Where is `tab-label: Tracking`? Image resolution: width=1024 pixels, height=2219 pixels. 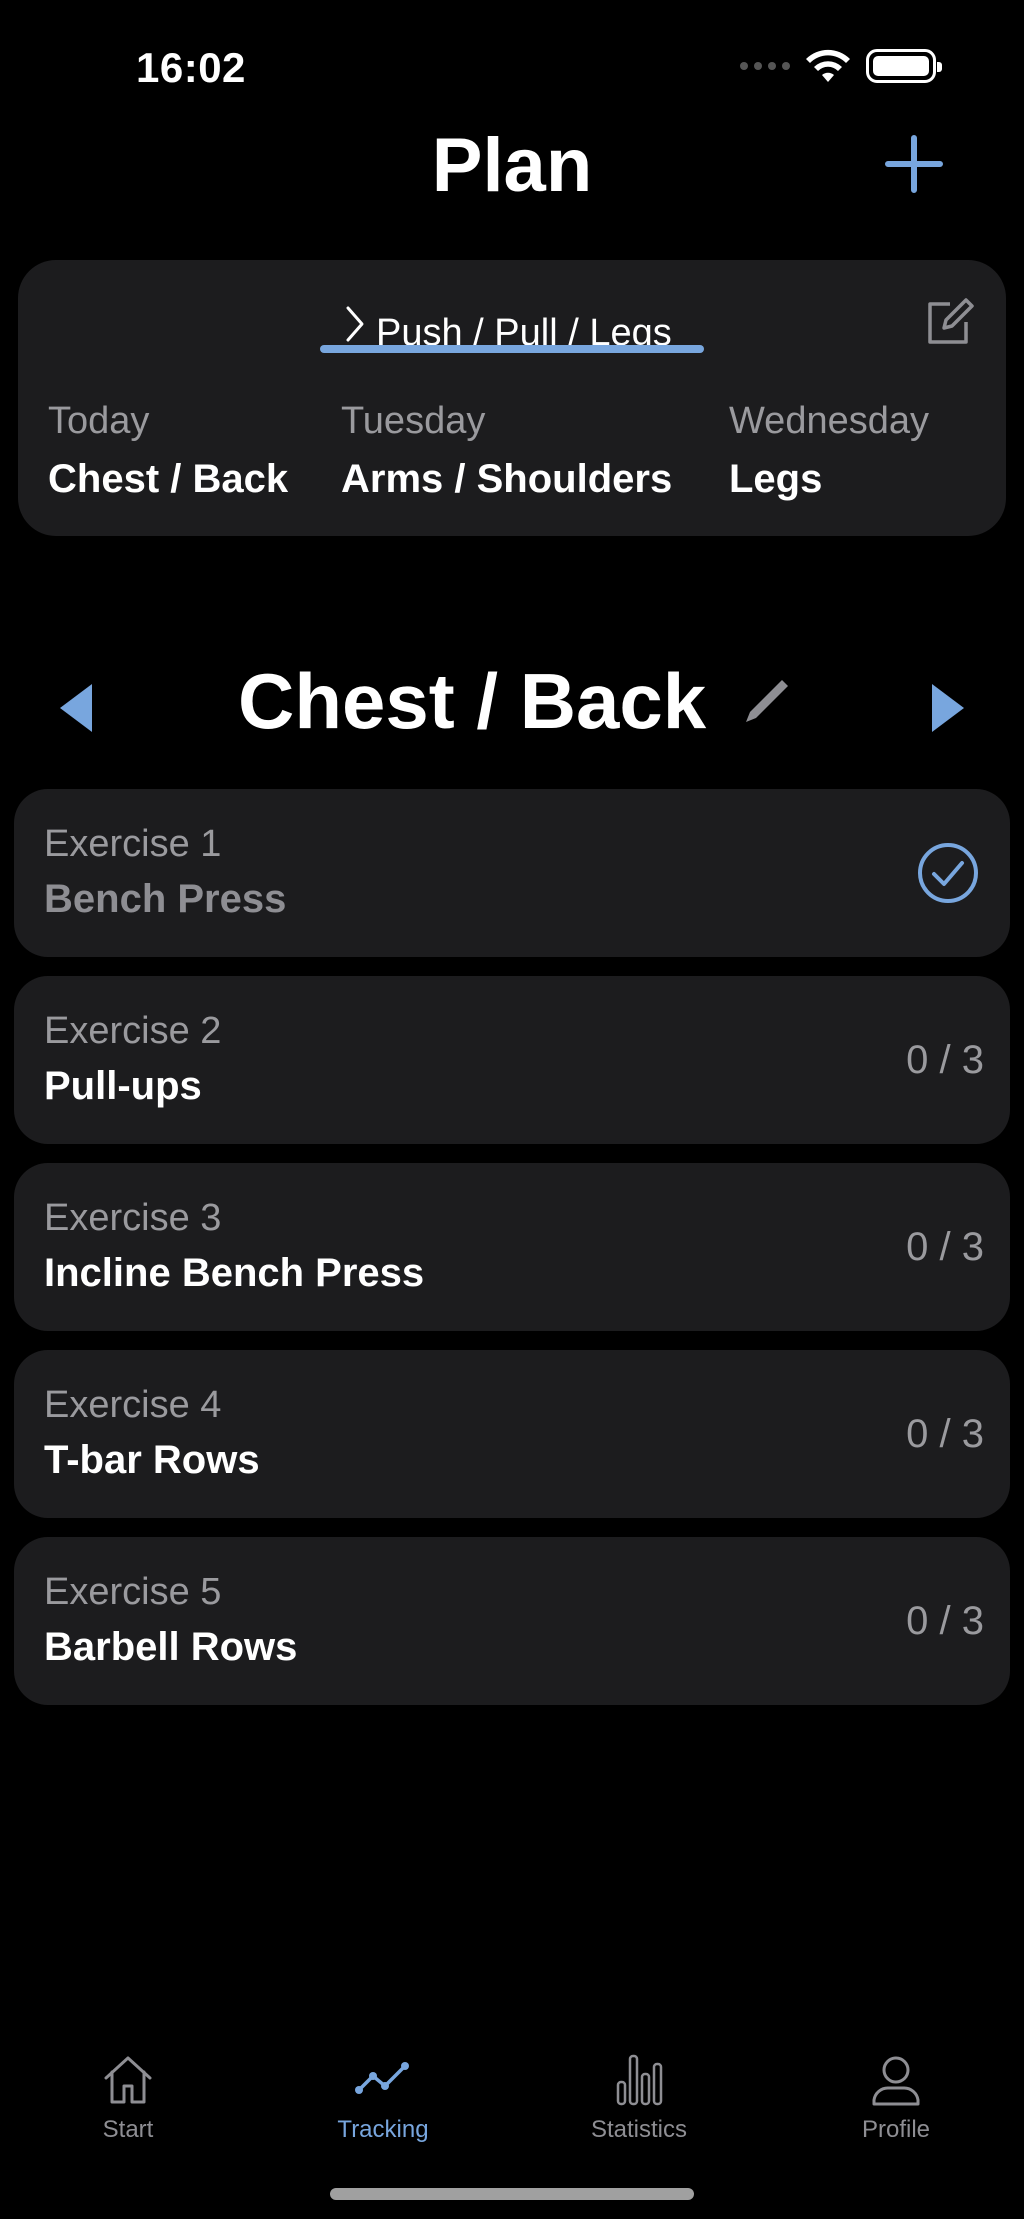
tab-label: Tracking is located at coordinates (383, 2129).